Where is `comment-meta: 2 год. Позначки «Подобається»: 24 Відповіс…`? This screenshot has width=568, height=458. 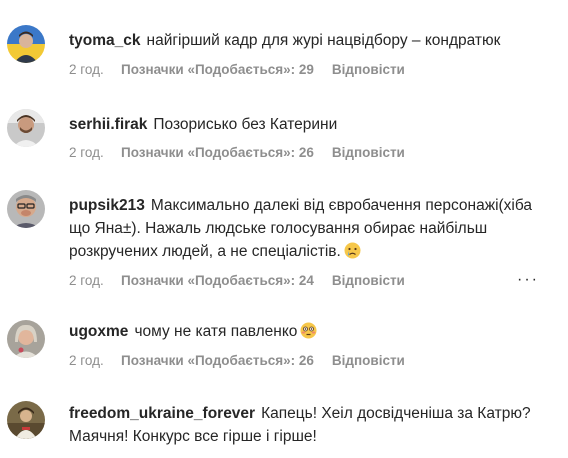
comment-meta: 2 год. Позначки «Подобається»: 24 Відповіс… is located at coordinates (303, 279).